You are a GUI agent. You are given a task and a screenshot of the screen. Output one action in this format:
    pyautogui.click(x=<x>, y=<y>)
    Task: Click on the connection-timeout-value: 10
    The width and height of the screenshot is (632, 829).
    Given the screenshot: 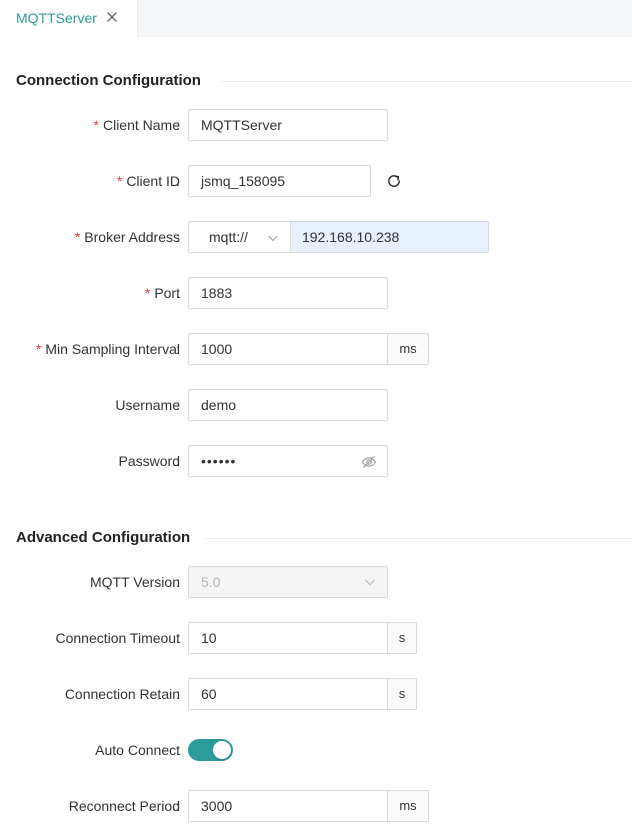 What is the action you would take?
    pyautogui.click(x=209, y=638)
    